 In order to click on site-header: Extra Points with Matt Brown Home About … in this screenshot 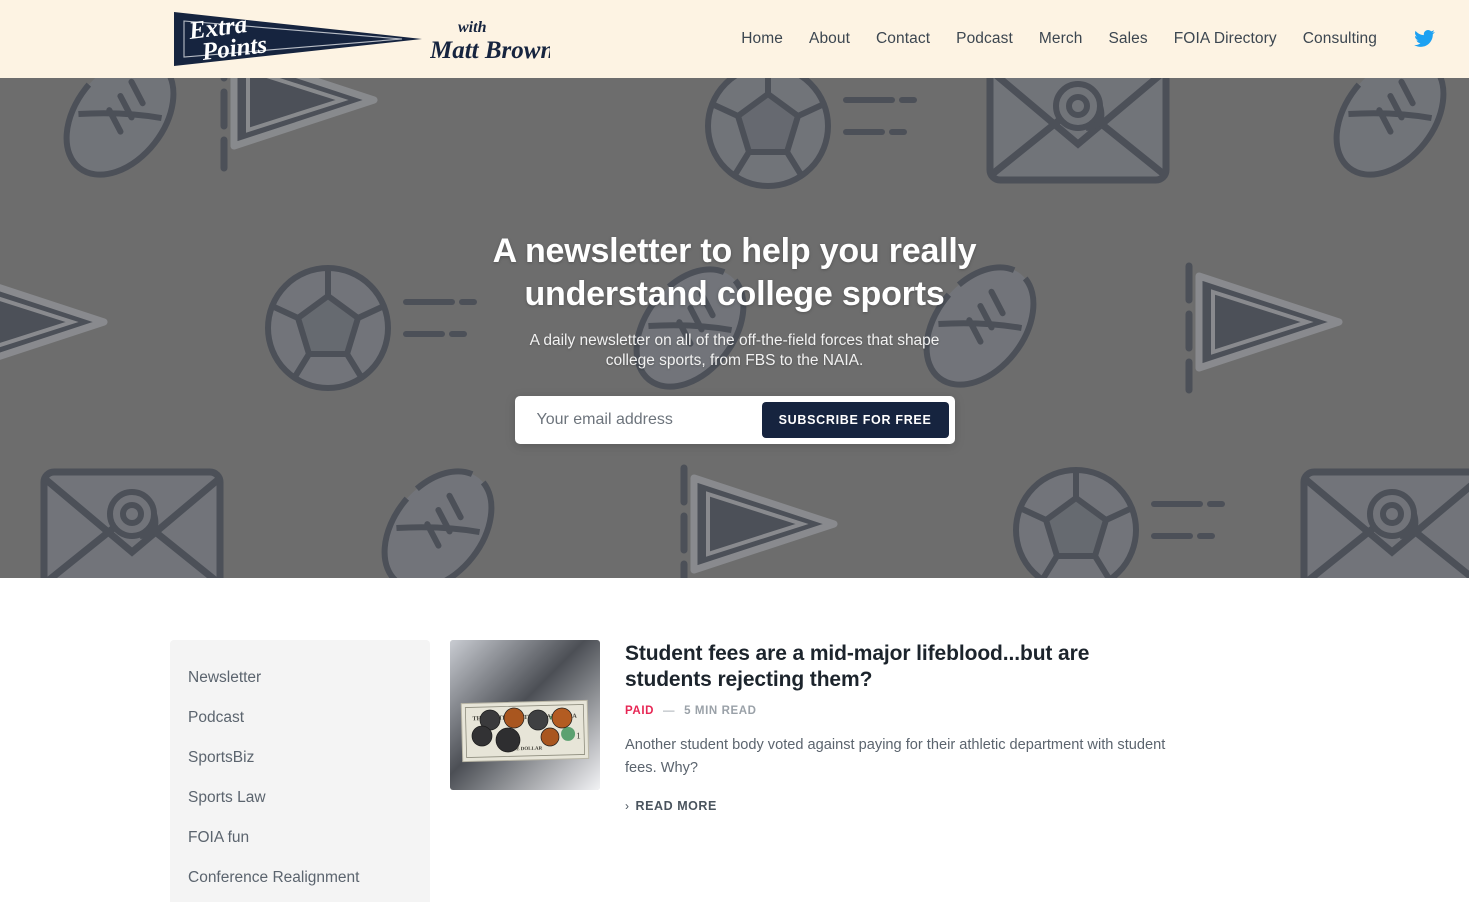, I will do `click(734, 39)`.